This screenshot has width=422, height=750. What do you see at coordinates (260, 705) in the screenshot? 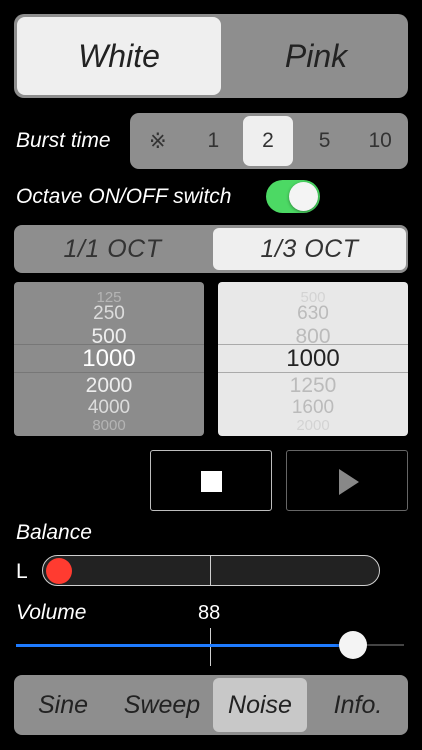
I see `tab-noise: Noise` at bounding box center [260, 705].